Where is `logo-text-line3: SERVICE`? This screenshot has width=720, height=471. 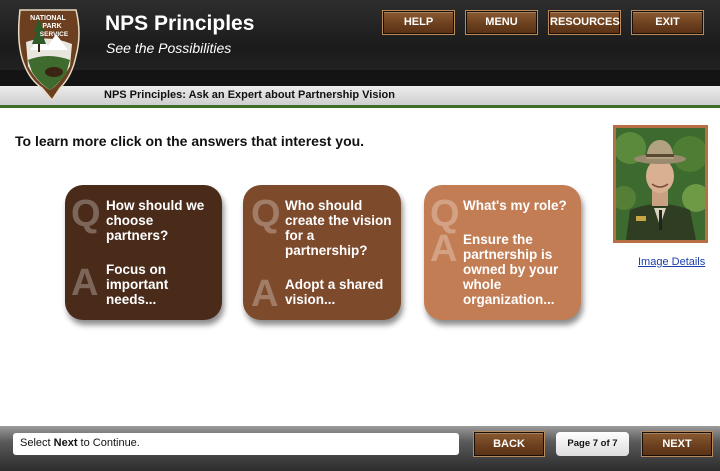
logo-text-line3: SERVICE is located at coordinates (54, 34).